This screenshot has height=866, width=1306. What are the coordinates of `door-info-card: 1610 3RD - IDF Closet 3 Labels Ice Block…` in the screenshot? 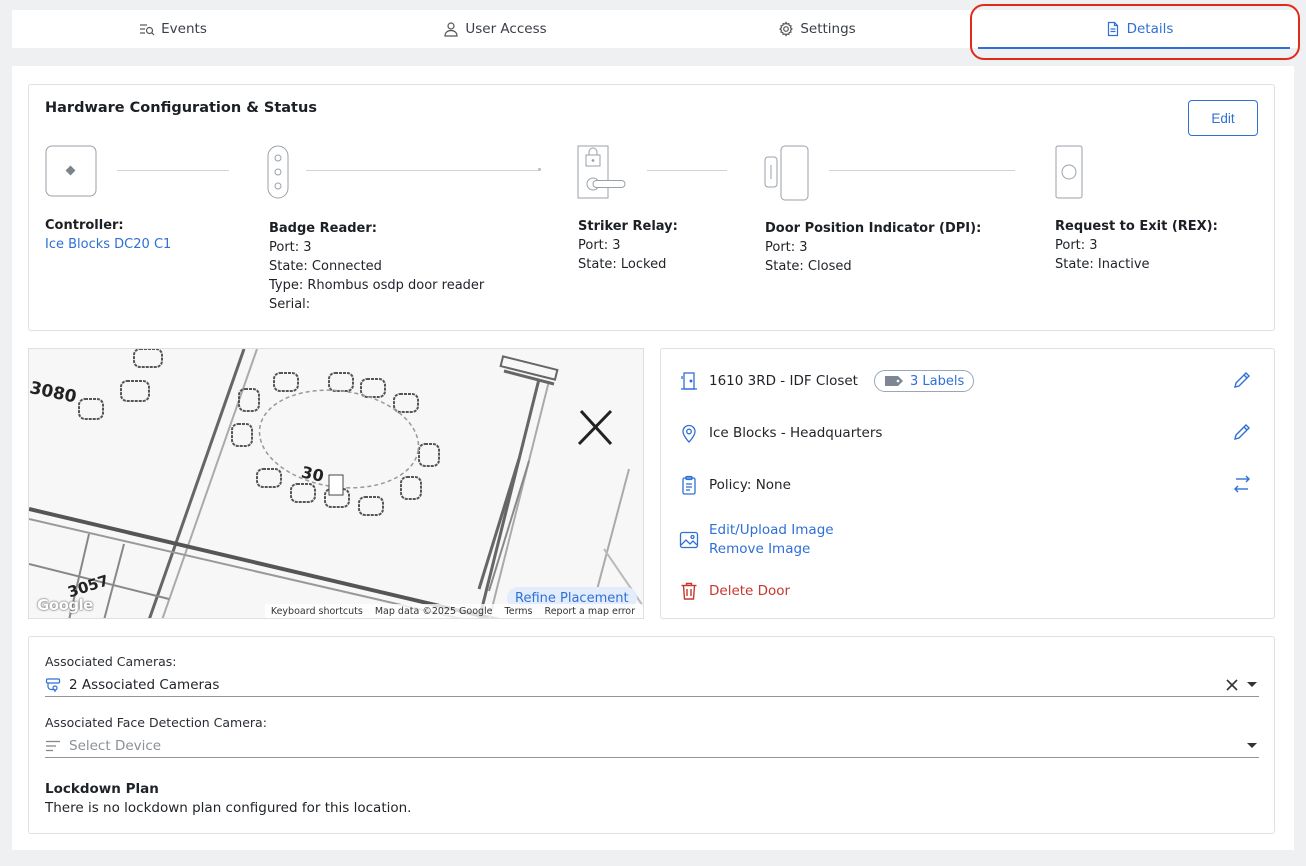 It's located at (967, 483).